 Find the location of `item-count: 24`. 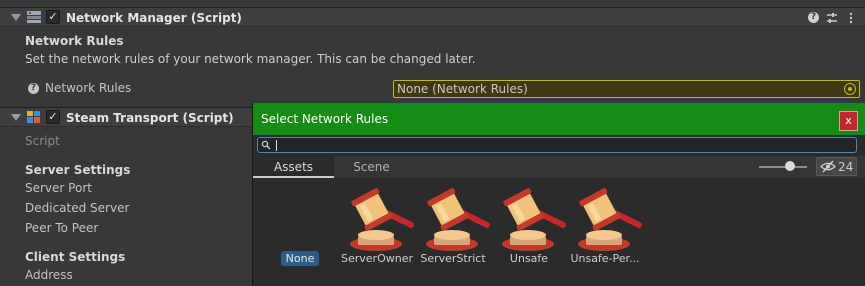

item-count: 24 is located at coordinates (846, 167).